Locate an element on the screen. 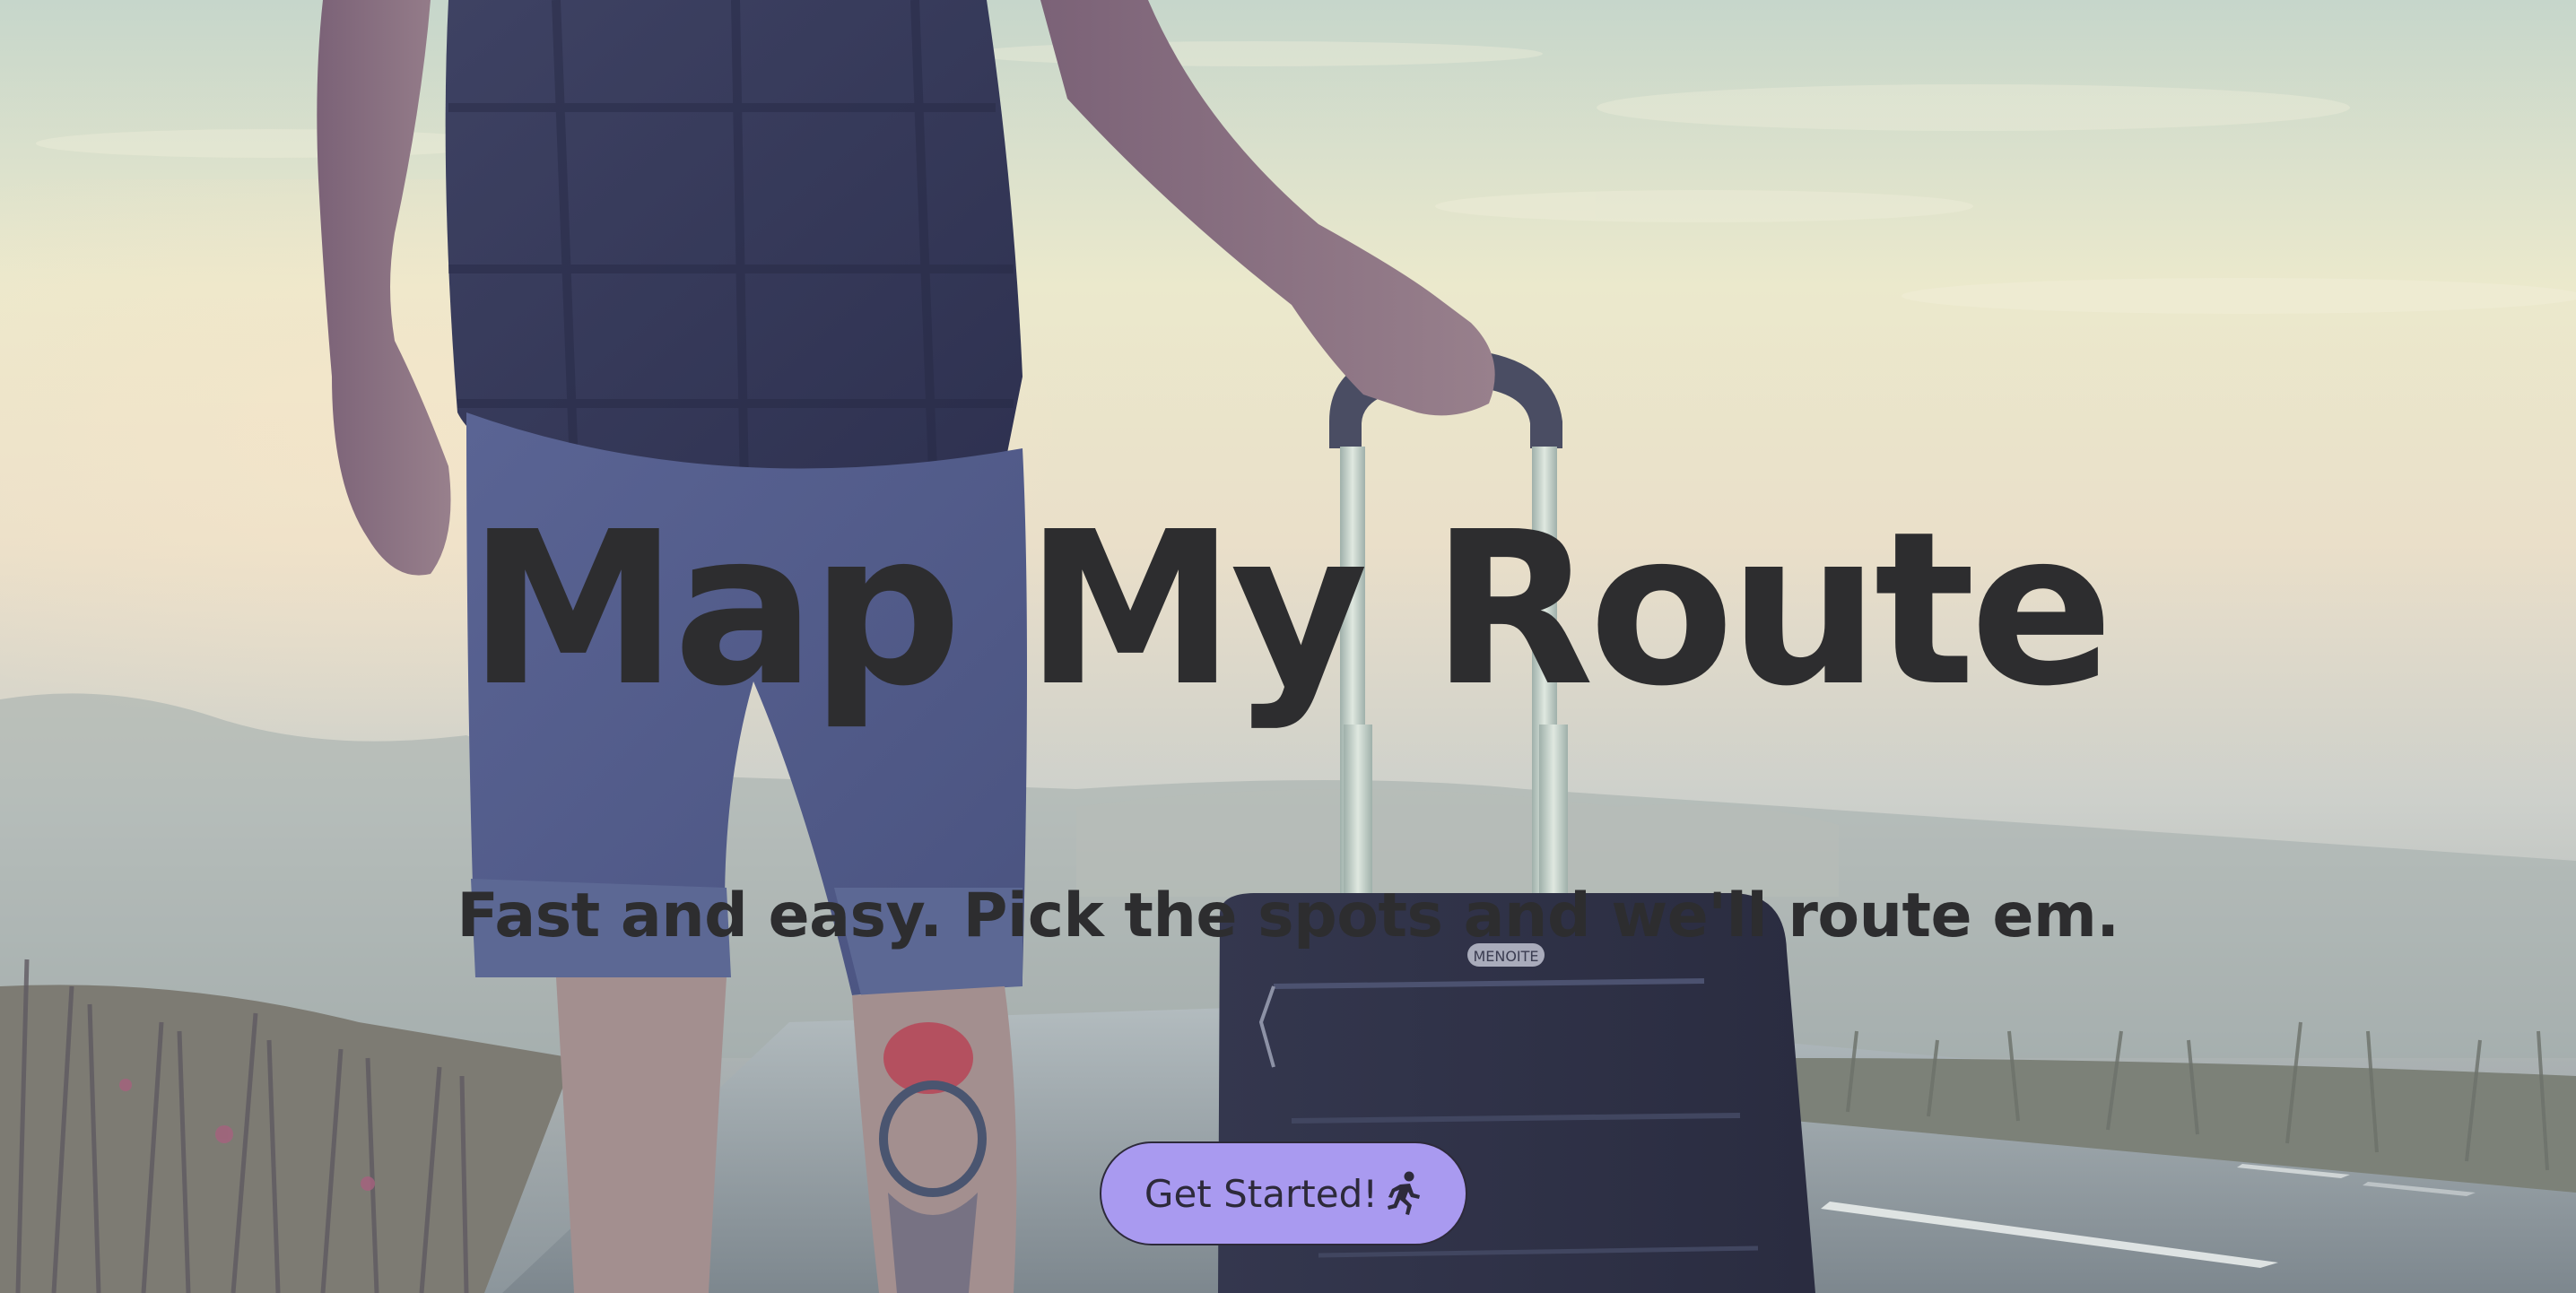 The height and width of the screenshot is (1293, 2576). get-started-button: Get Started! is located at coordinates (1283, 1193).